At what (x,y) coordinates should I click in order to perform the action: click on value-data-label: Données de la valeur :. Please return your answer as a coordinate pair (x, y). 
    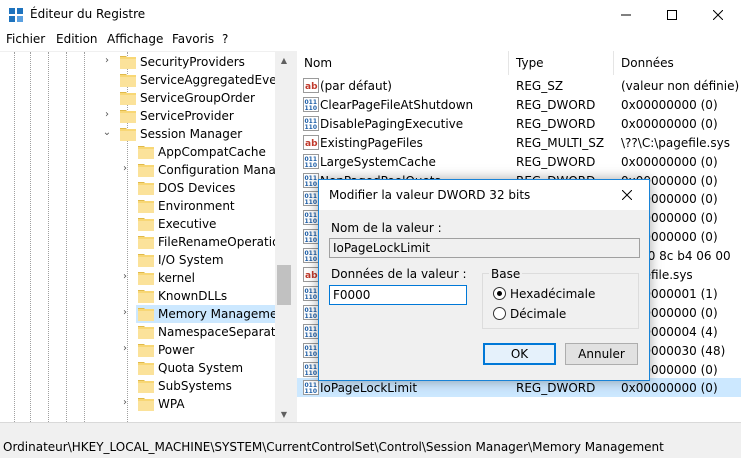
    Looking at the image, I should click on (399, 274).